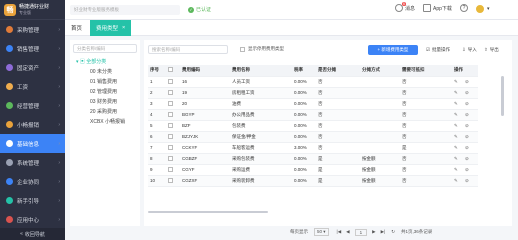  What do you see at coordinates (313, 93) in the screenshot?
I see `table-row: 2 19 房租租工资 0.00% 否否 ✎ ⊘` at bounding box center [313, 93].